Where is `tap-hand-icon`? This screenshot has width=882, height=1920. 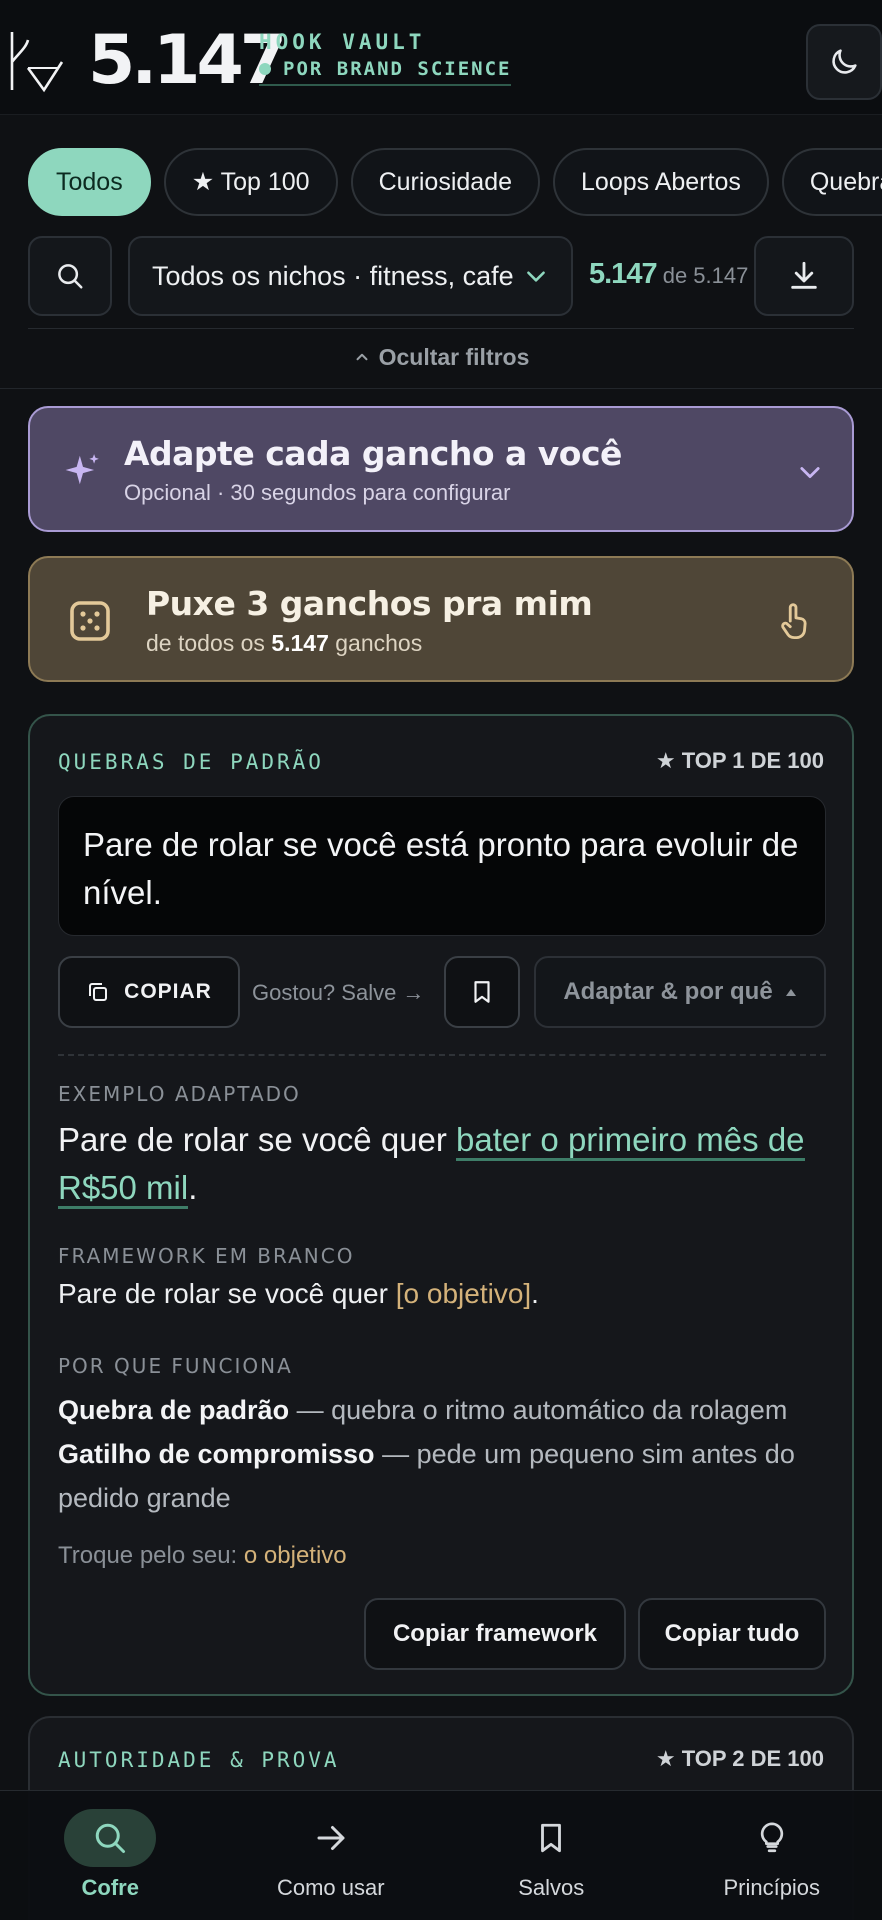 tap-hand-icon is located at coordinates (794, 621).